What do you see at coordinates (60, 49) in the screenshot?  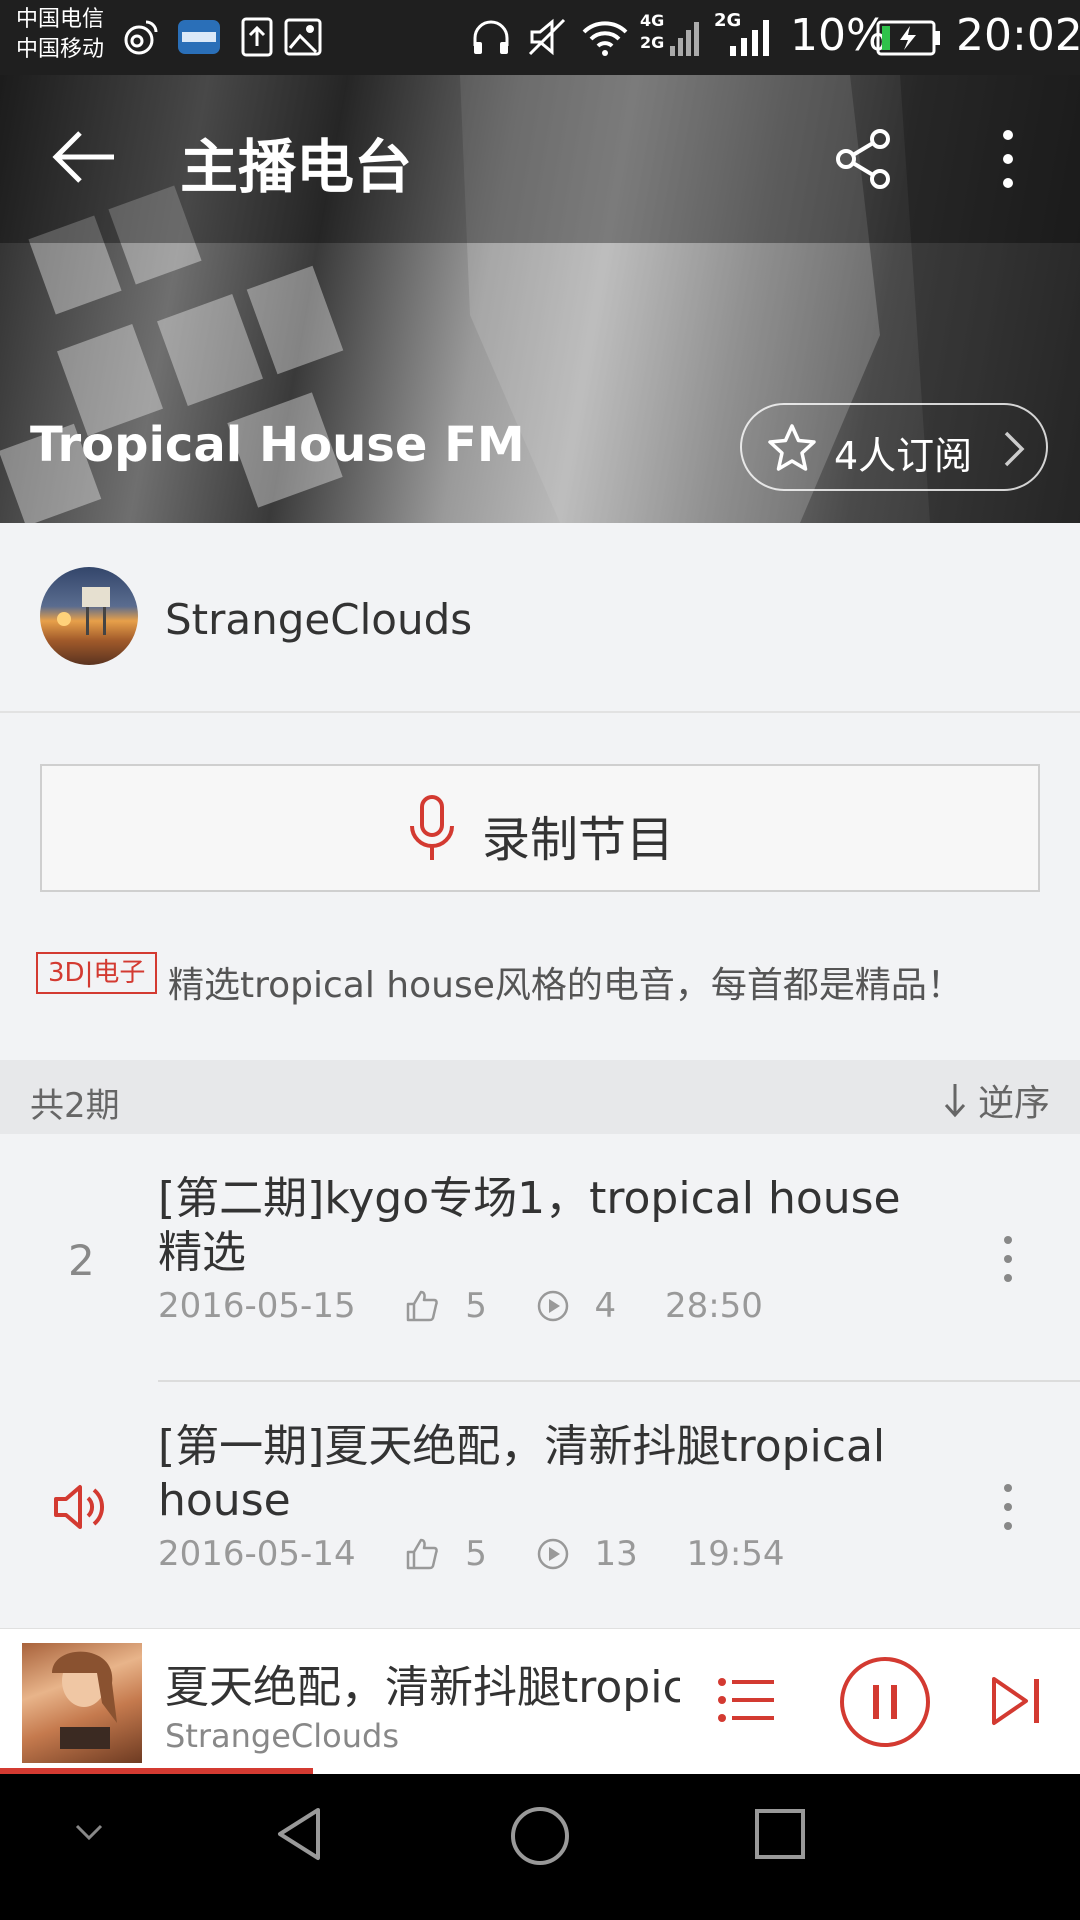 I see `carrier-2: 中国移动` at bounding box center [60, 49].